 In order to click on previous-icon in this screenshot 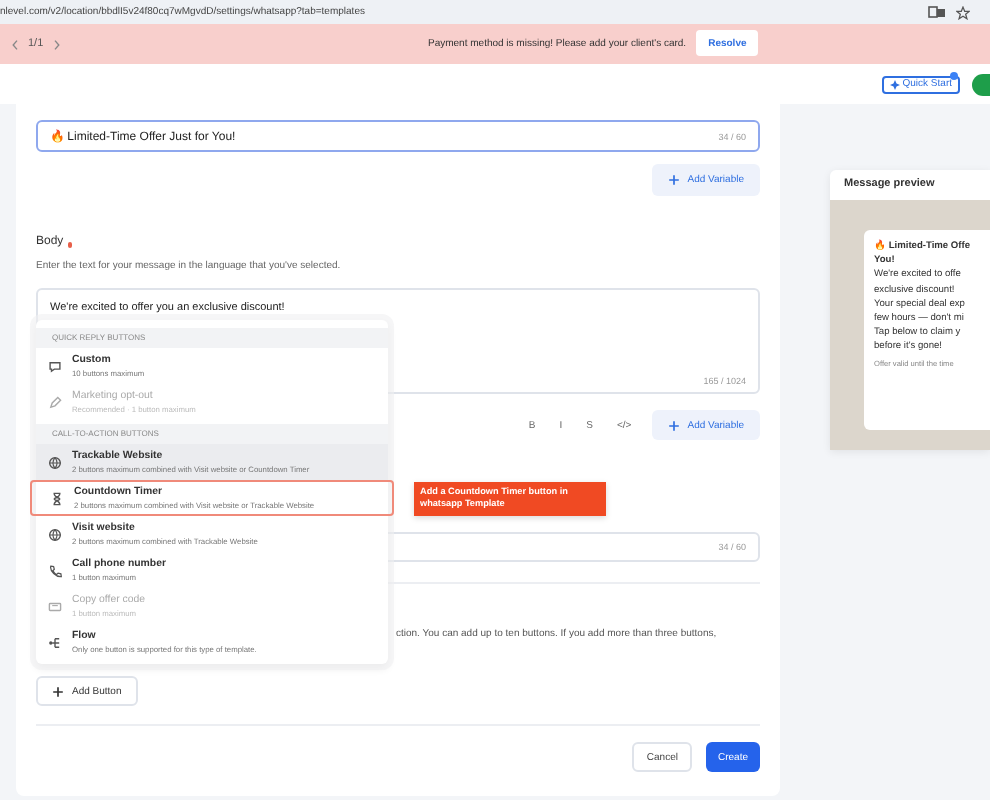, I will do `click(15, 44)`.